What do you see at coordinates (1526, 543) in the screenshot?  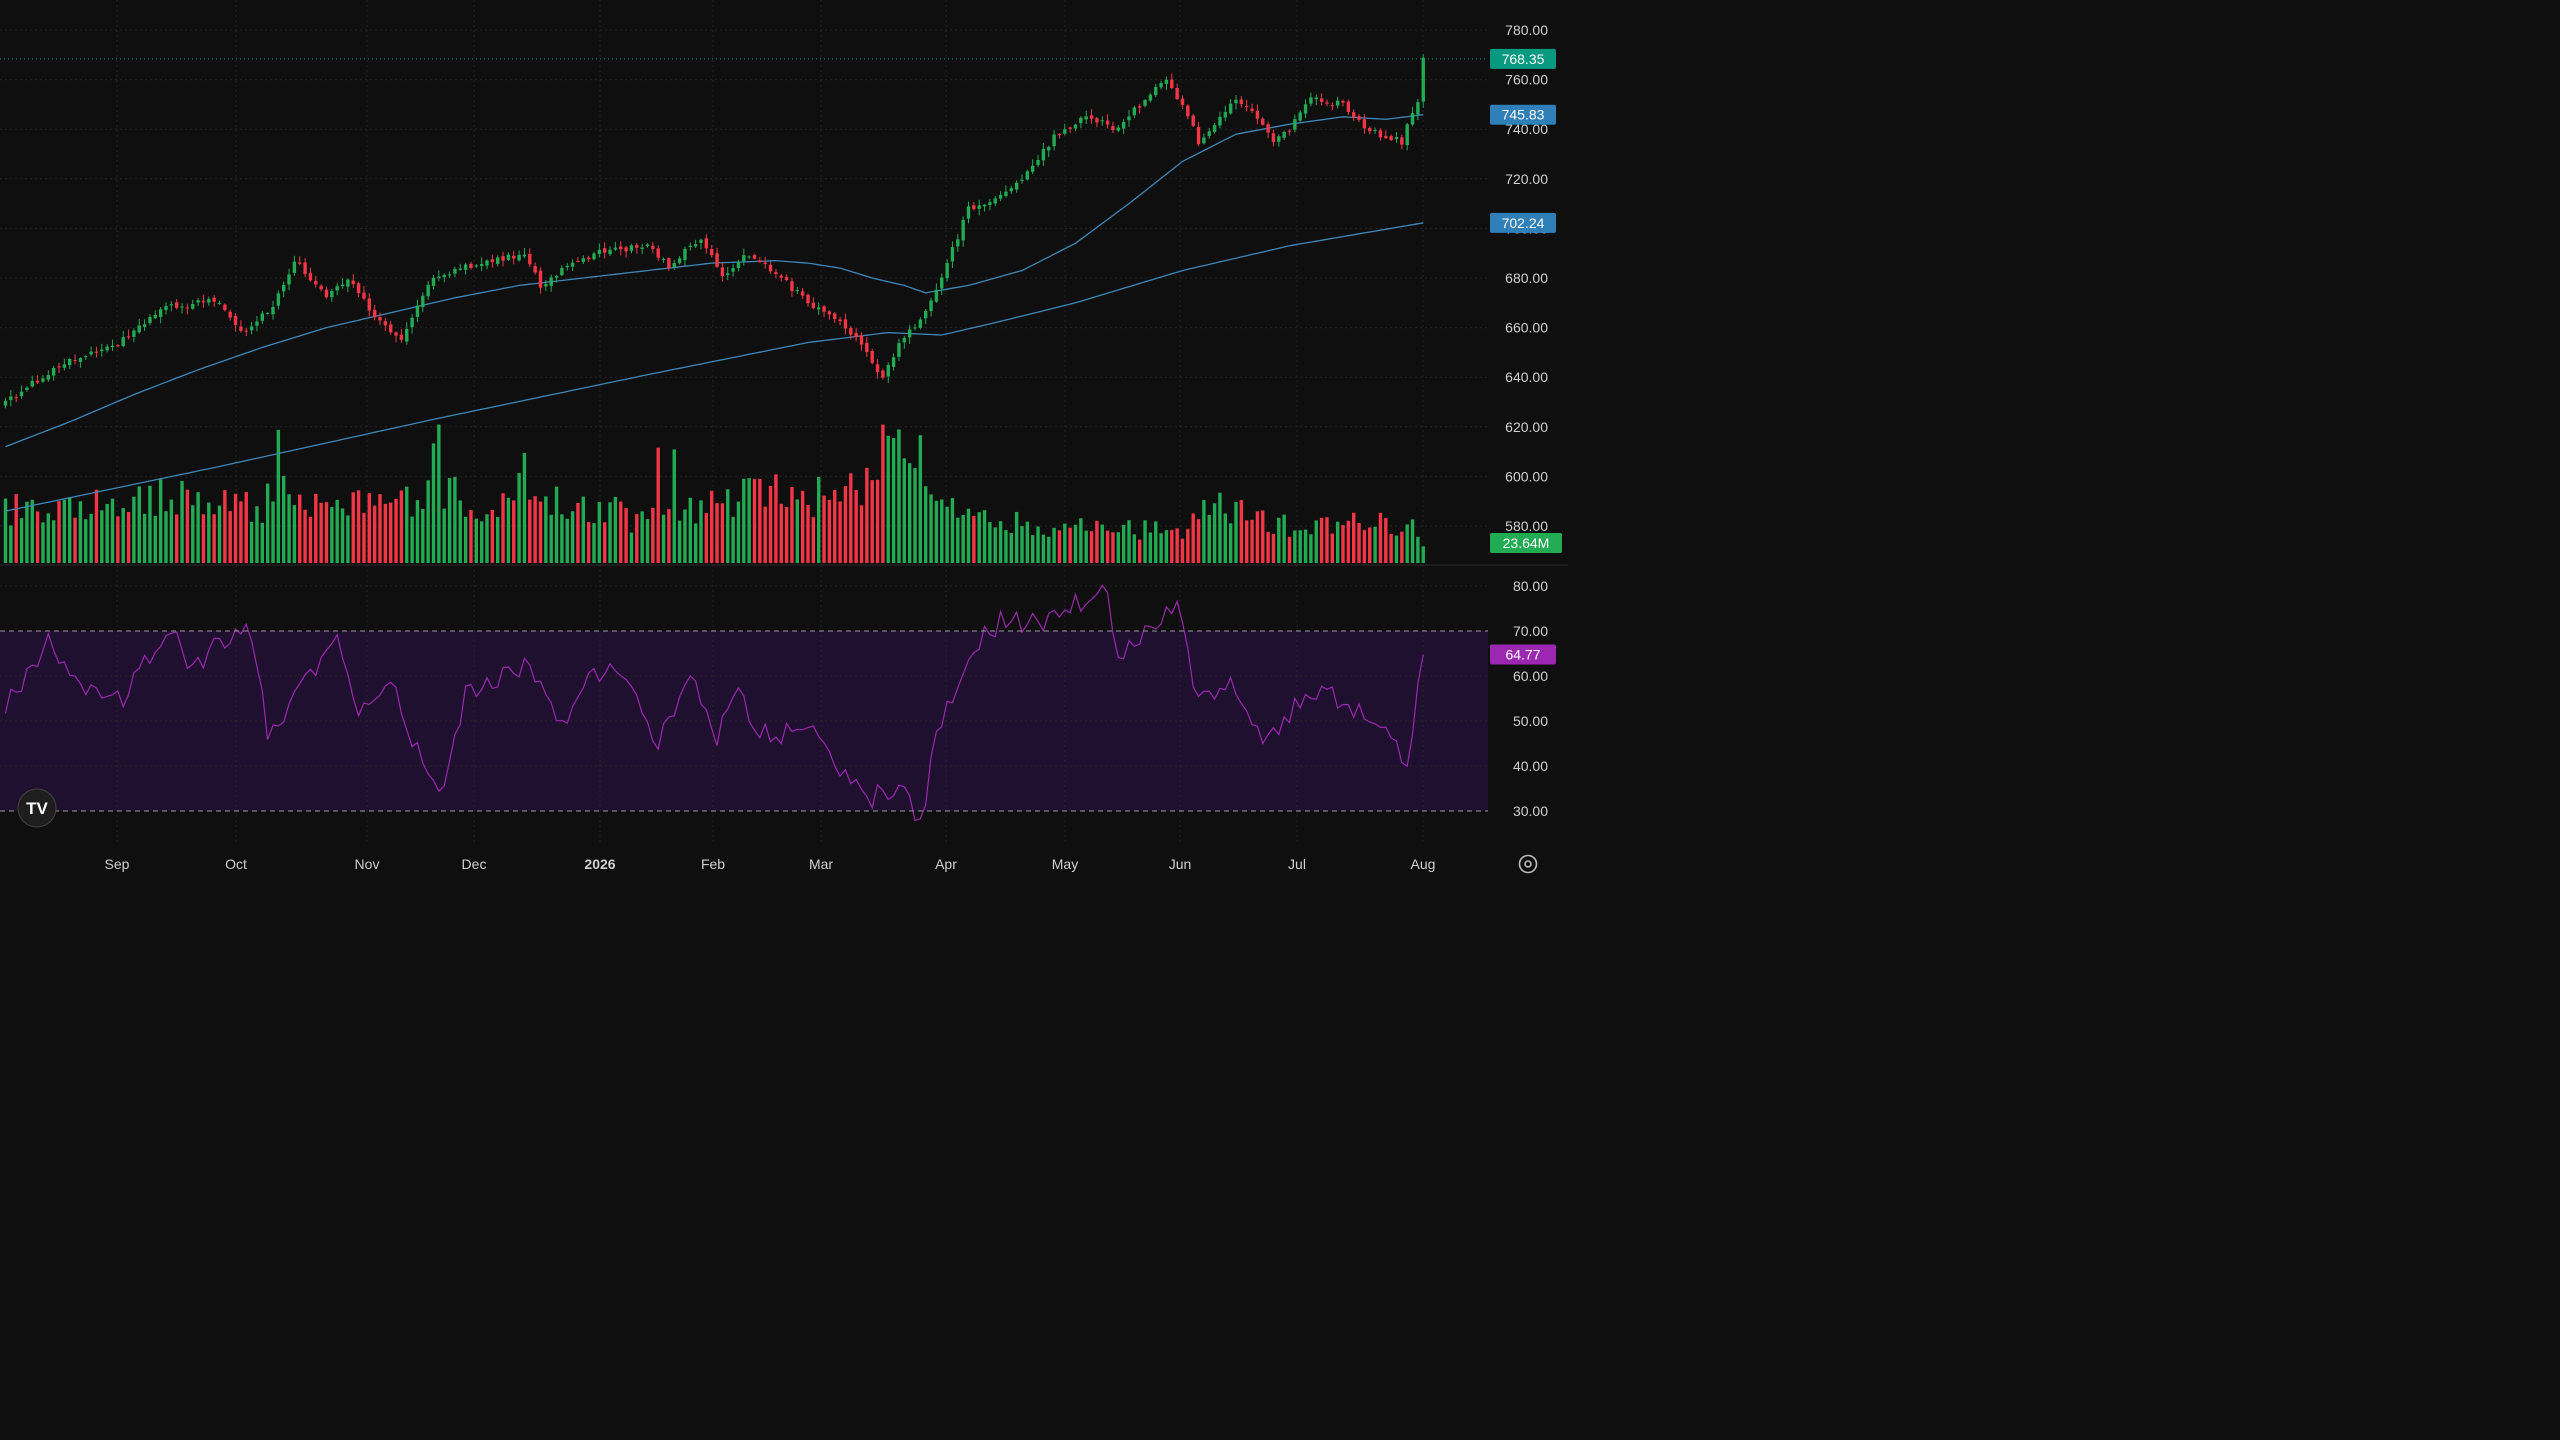 I see `volume-badge: 23.64M` at bounding box center [1526, 543].